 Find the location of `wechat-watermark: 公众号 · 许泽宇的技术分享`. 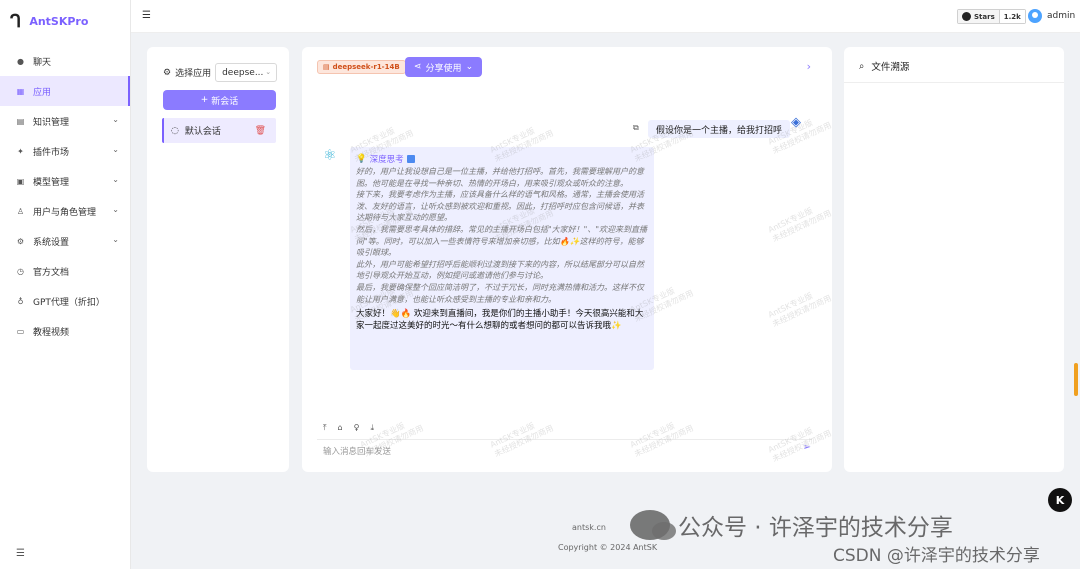

wechat-watermark: 公众号 · 许泽宇的技术分享 is located at coordinates (791, 525).